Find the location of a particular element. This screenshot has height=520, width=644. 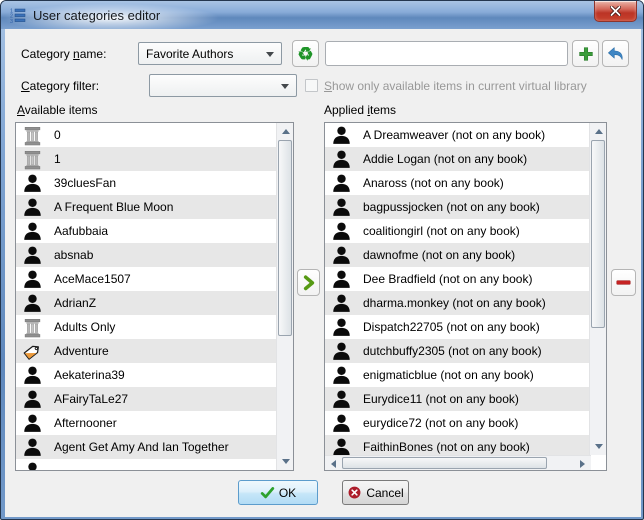

list-item: A Frequent Blue Moon is located at coordinates (146, 207).